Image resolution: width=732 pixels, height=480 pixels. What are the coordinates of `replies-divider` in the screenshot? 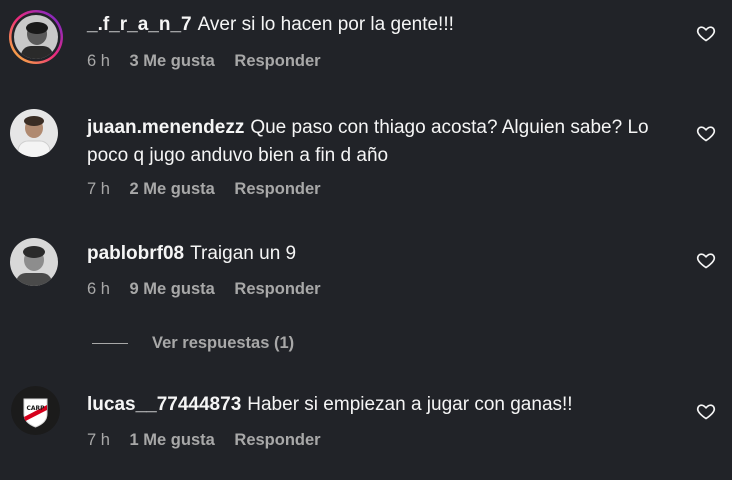 It's located at (110, 343).